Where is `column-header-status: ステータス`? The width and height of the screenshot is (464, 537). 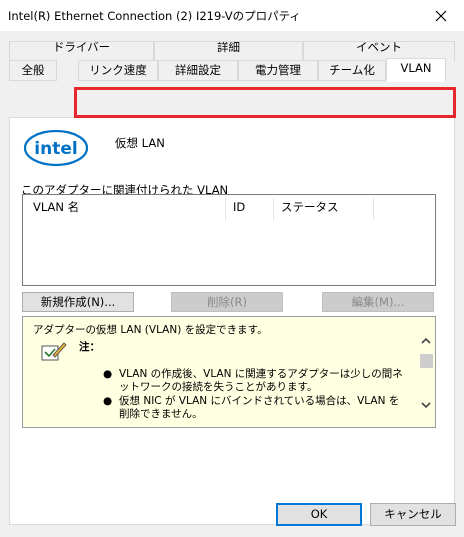 column-header-status: ステータス is located at coordinates (324, 209).